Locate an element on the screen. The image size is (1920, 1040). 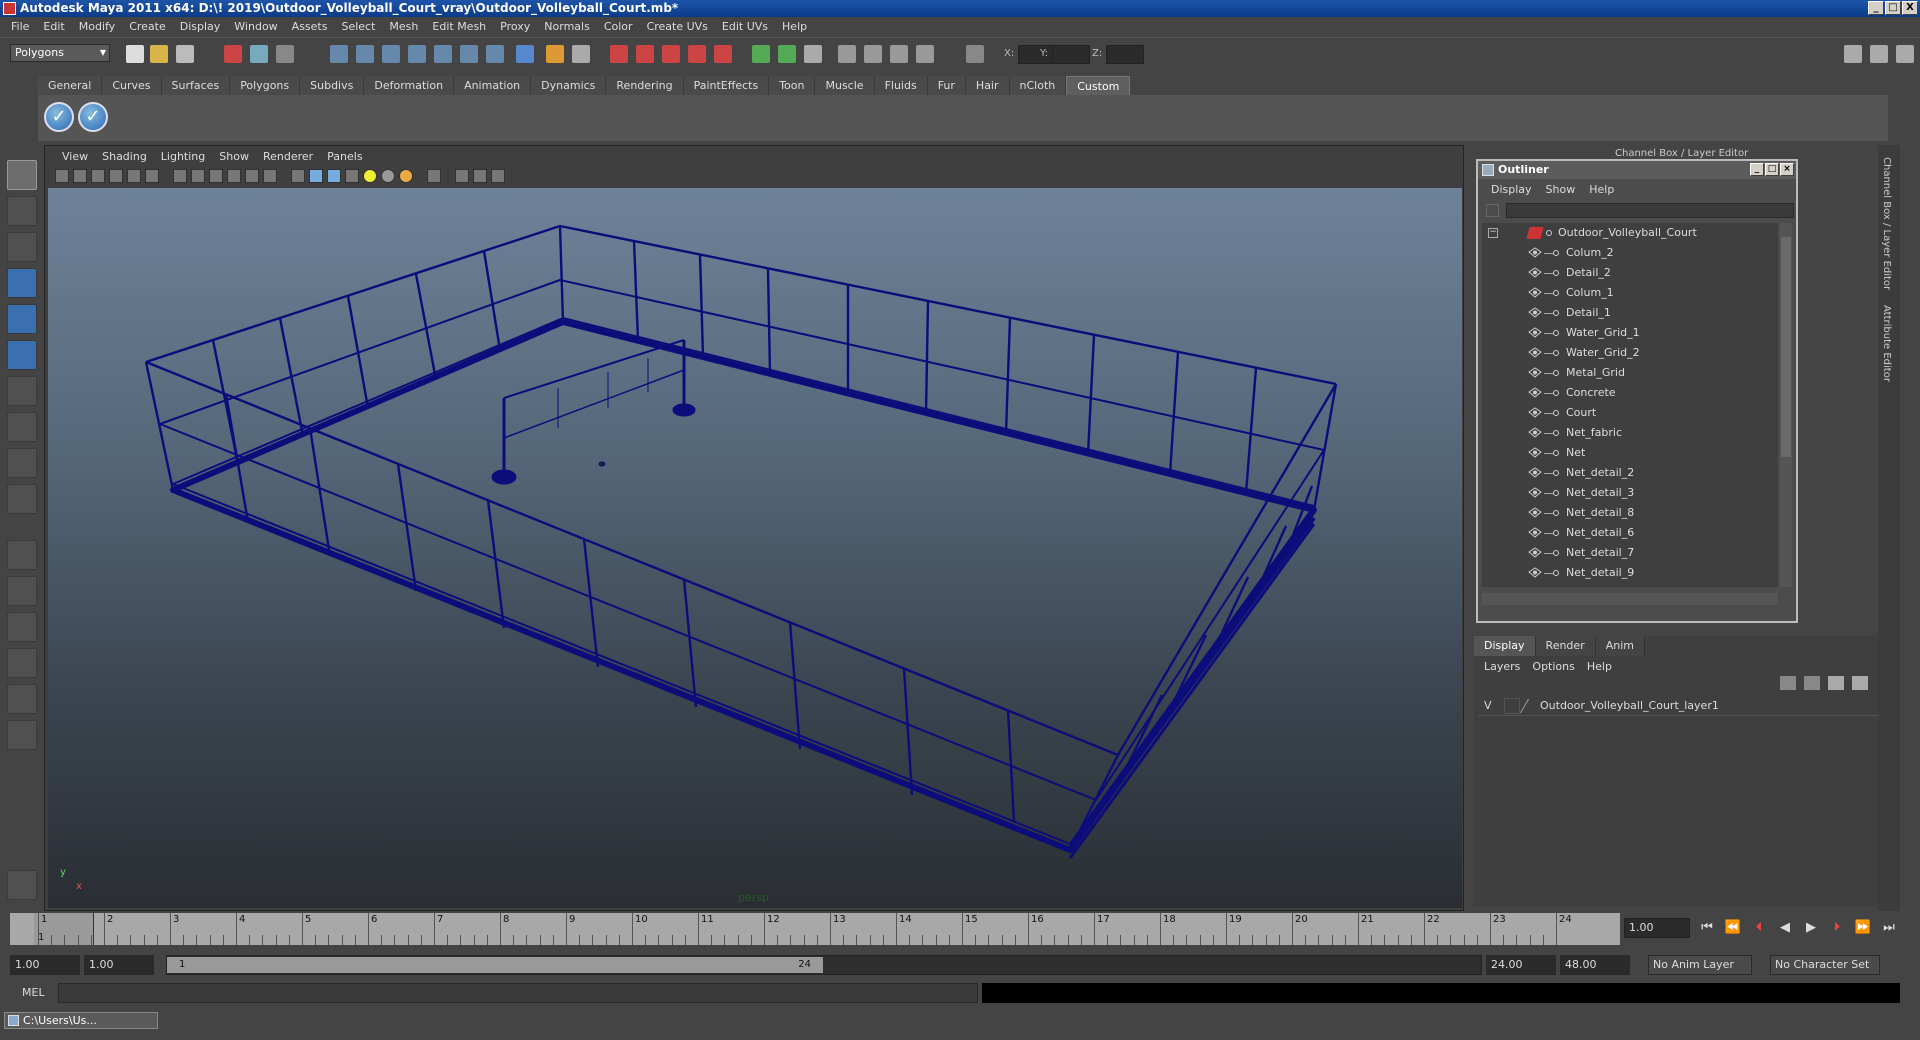
field-chart-icon is located at coordinates (216, 176).